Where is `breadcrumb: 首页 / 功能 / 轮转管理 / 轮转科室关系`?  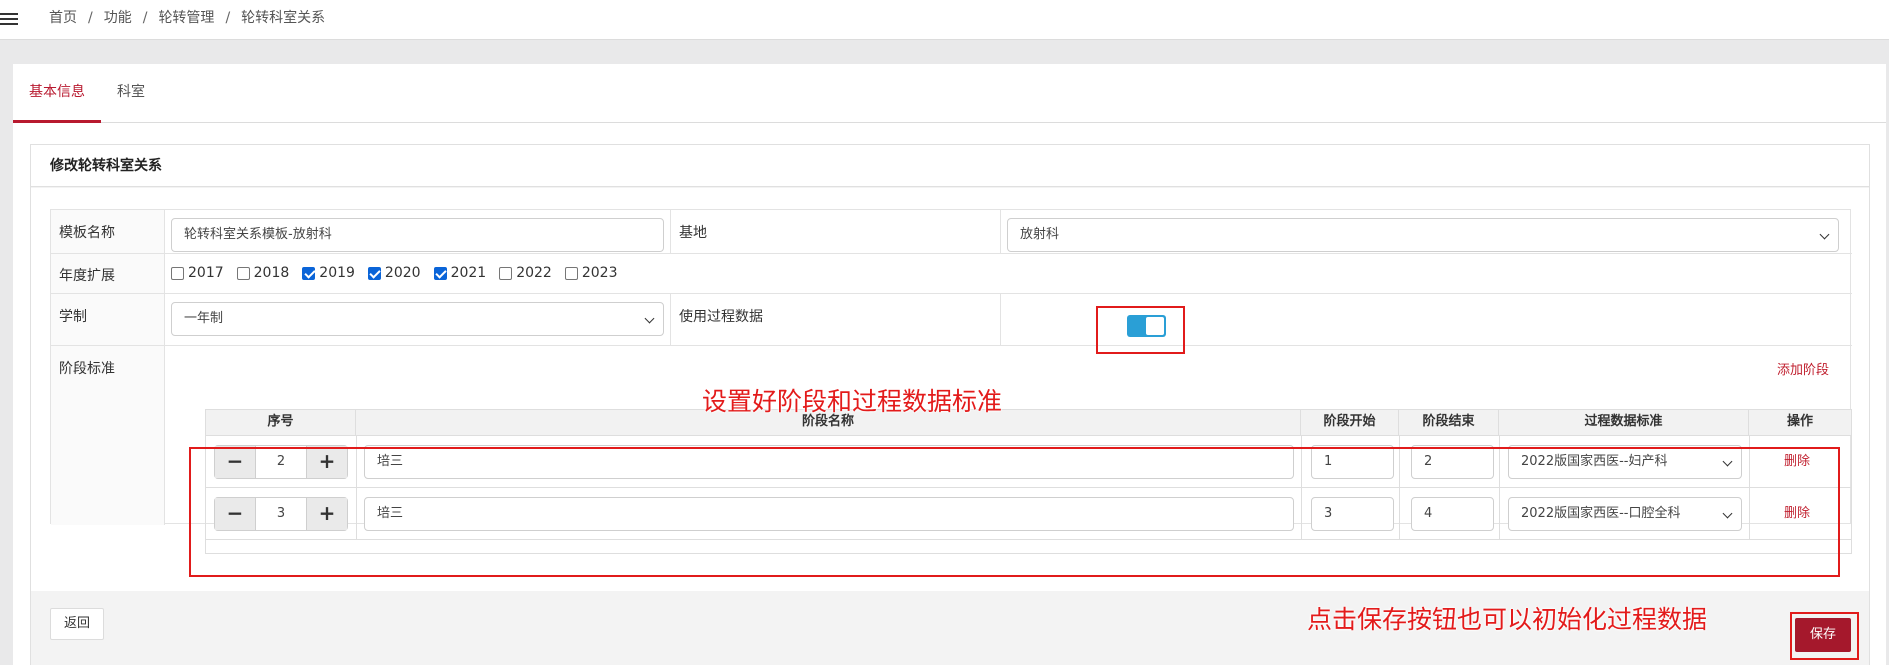
breadcrumb: 首页 / 功能 / 轮转管理 / 轮转科室关系 is located at coordinates (187, 19).